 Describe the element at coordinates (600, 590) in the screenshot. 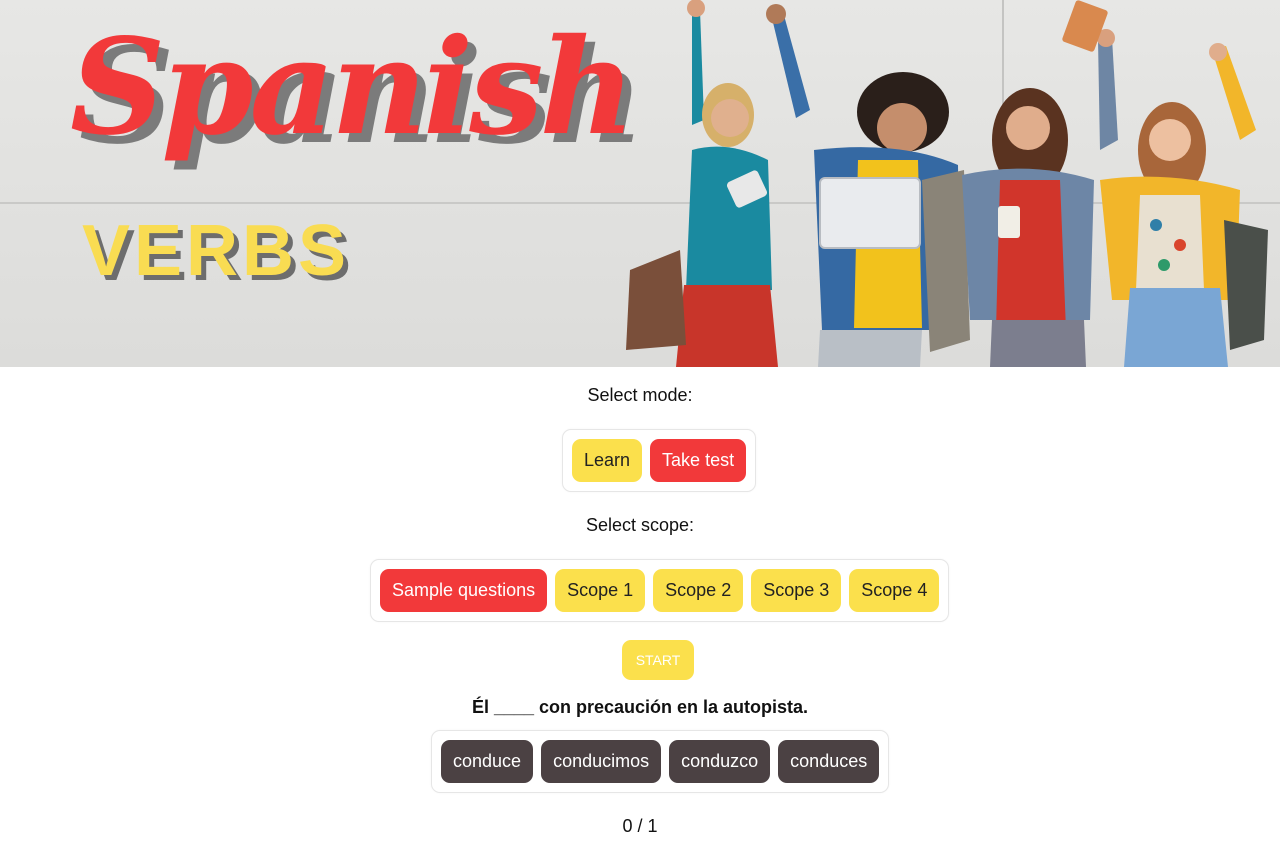

I see `scope-1-button: Scope 1` at that location.